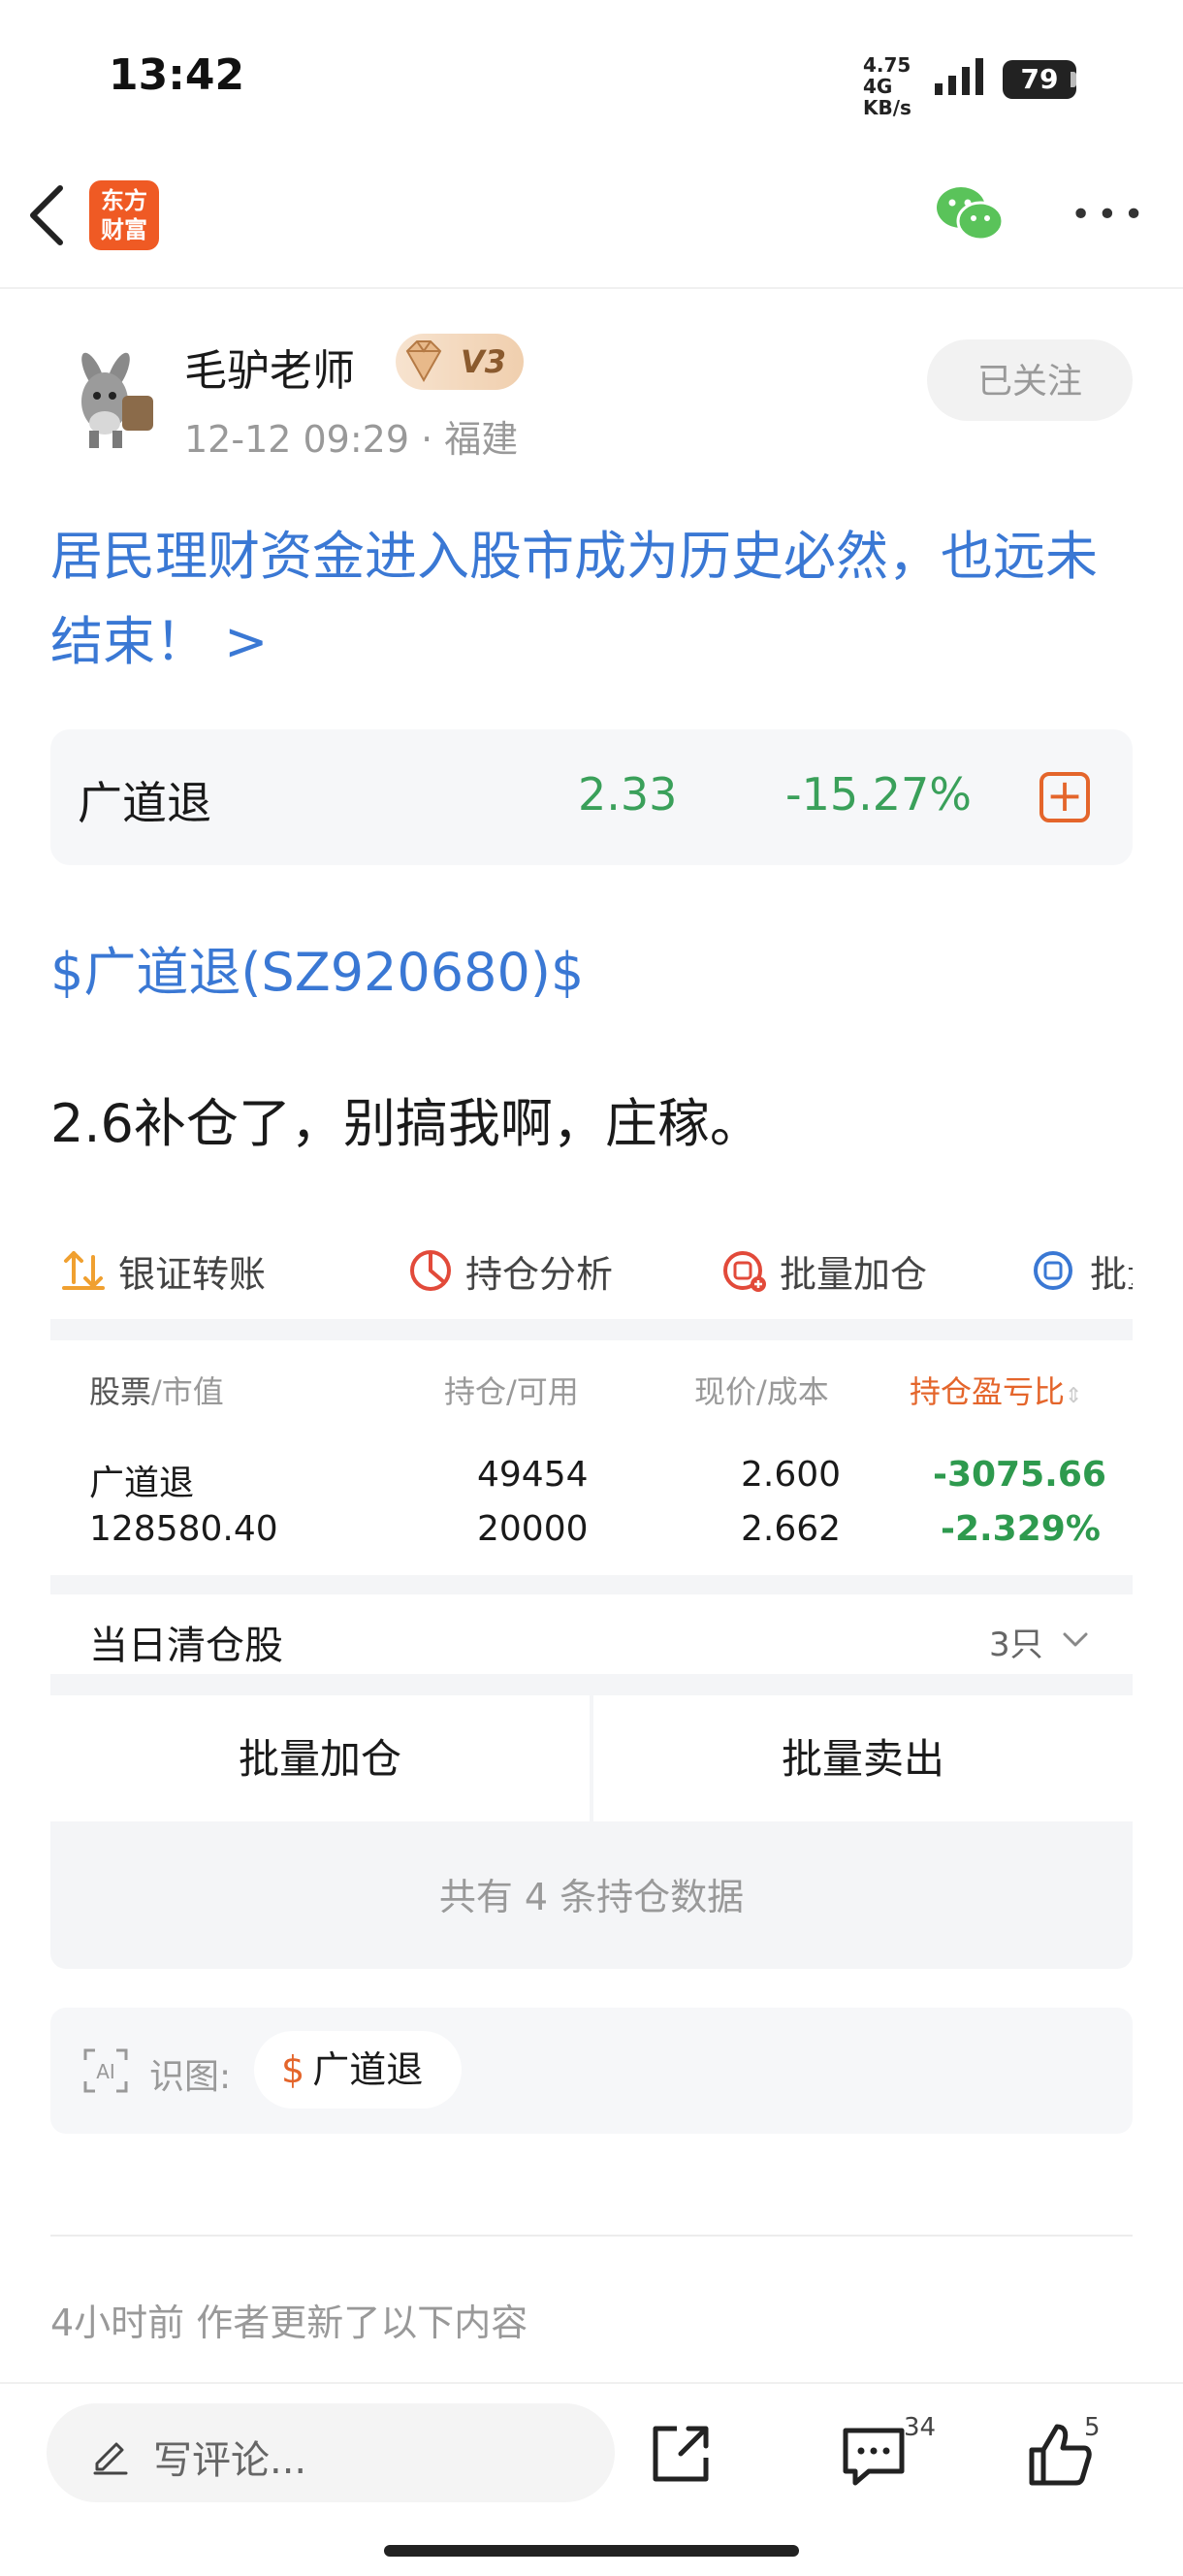  I want to click on column-header-position: 持仓/可用, so click(511, 1390).